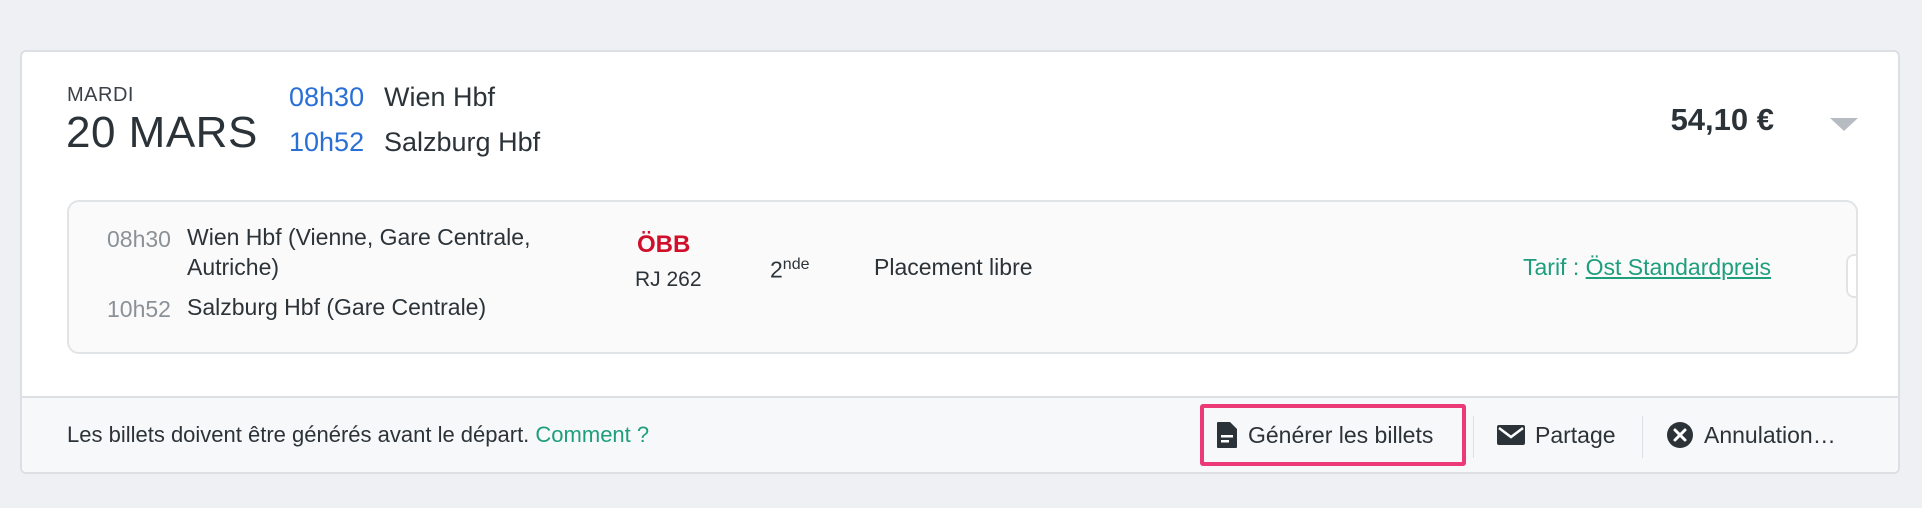 The height and width of the screenshot is (508, 1922). I want to click on generate-tickets-button: Générer les billets, so click(1333, 435).